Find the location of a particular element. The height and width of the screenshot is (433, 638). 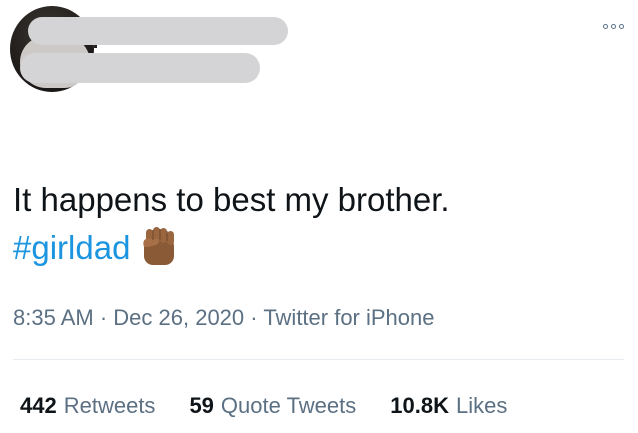

tweet-source: Twitter for iPhone is located at coordinates (348, 317).